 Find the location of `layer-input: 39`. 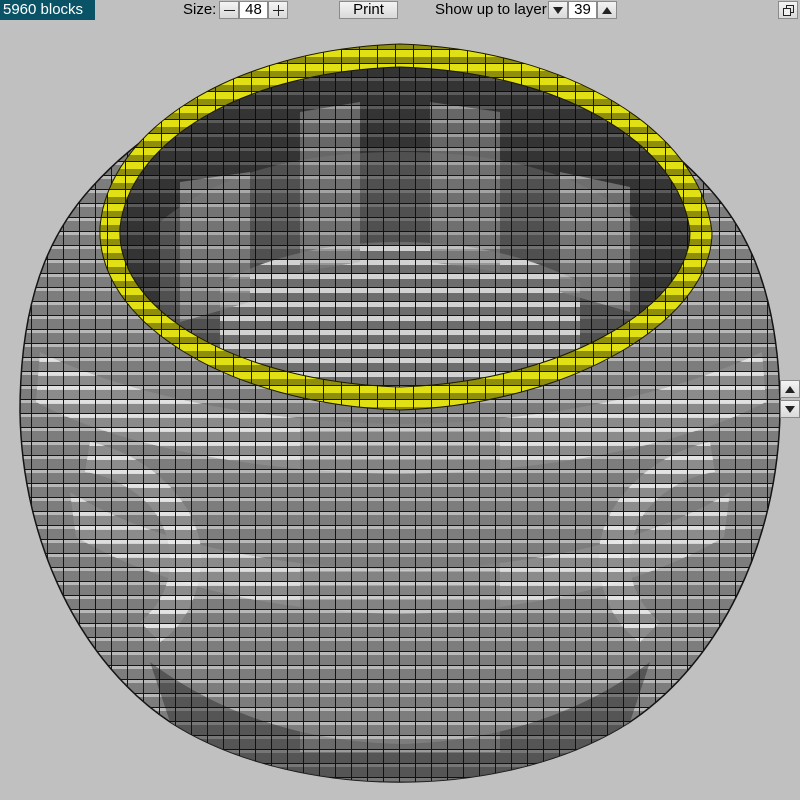

layer-input: 39 is located at coordinates (582, 10).